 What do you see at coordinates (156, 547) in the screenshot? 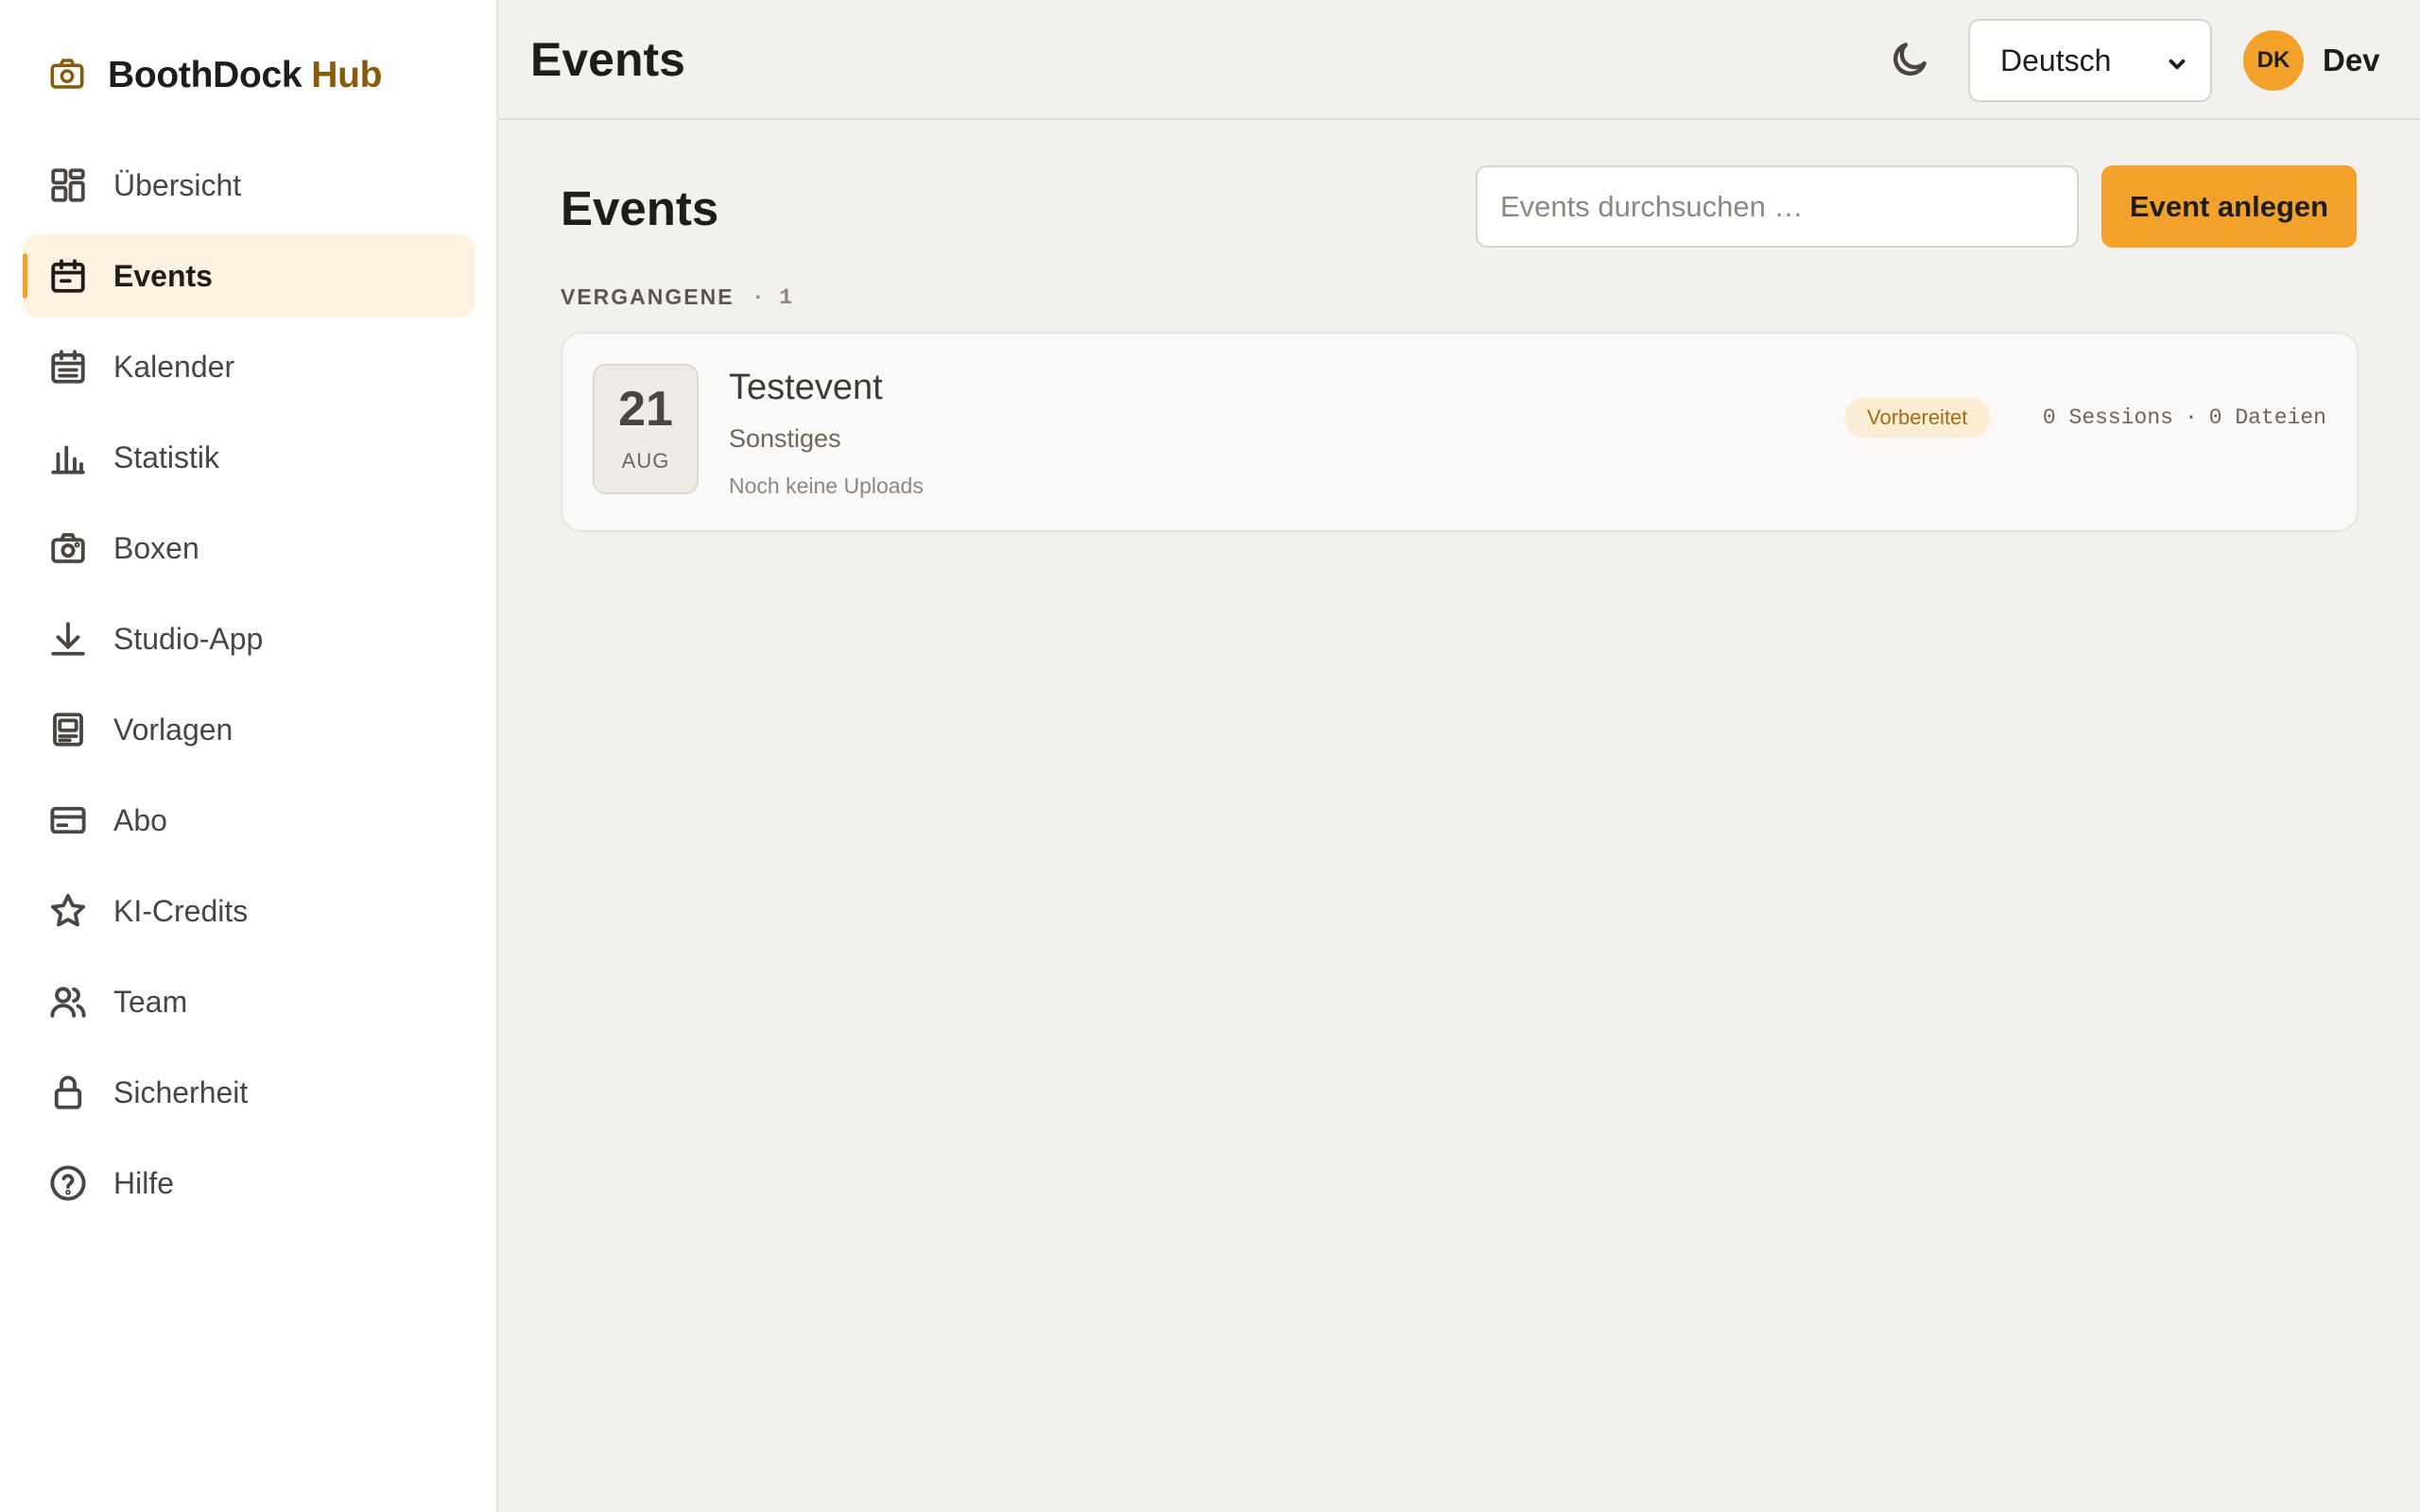
I see `sidebar-item-label: Boxen` at bounding box center [156, 547].